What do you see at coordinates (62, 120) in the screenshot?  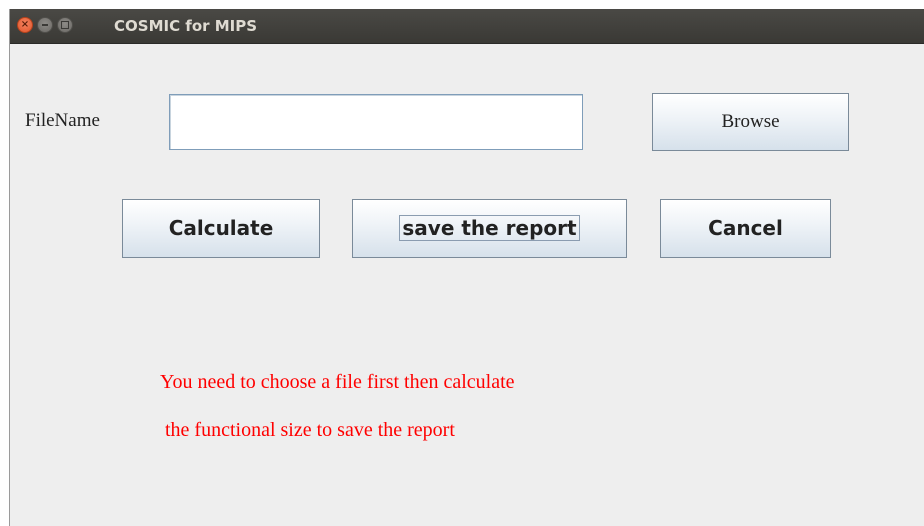 I see `filename-label: FileName` at bounding box center [62, 120].